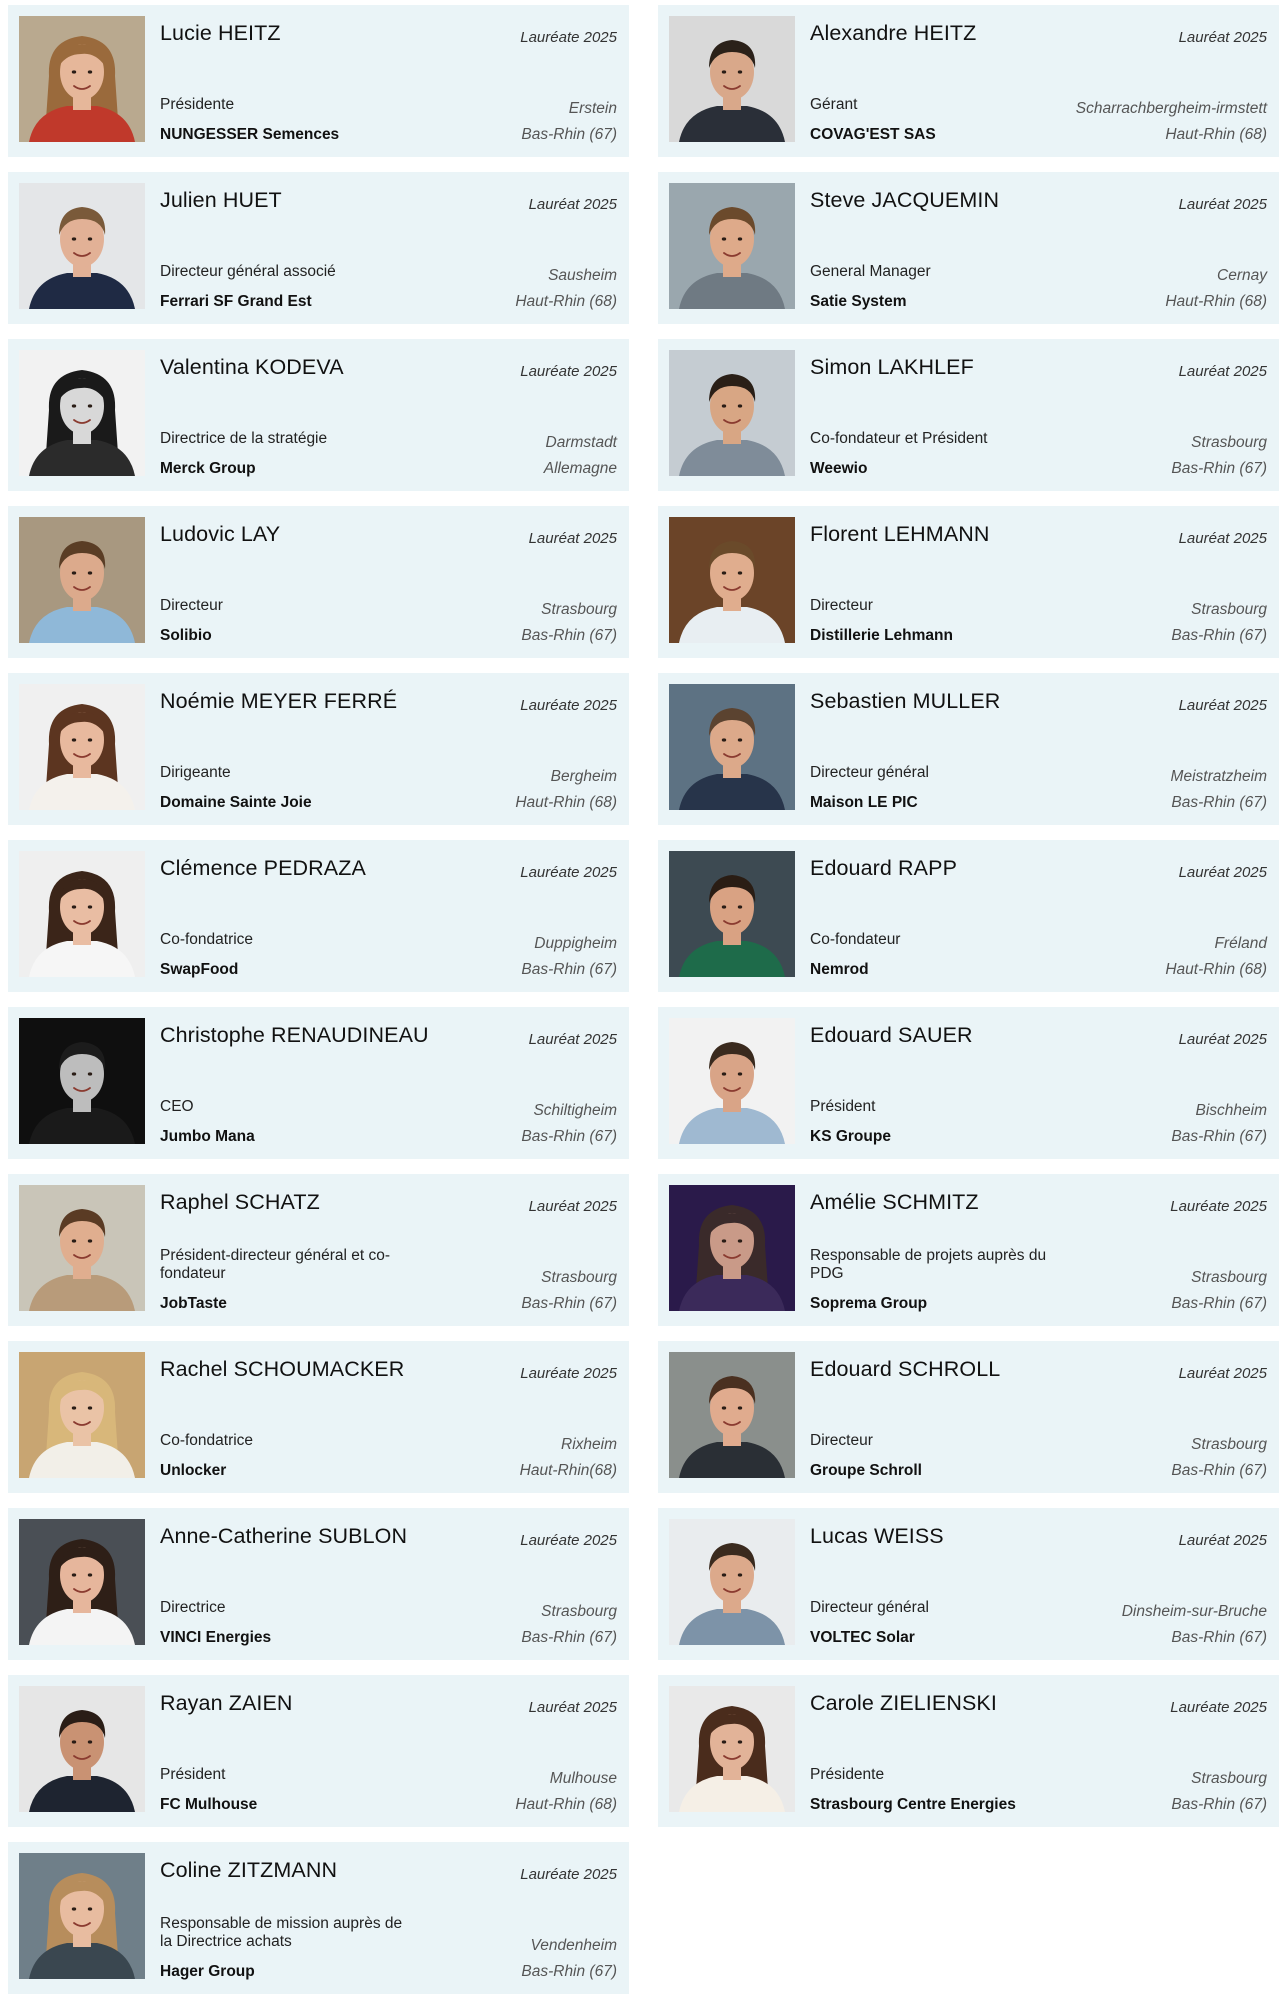 This screenshot has width=1287, height=1994. What do you see at coordinates (900, 534) in the screenshot?
I see `laureate-name: Florent LEHMANN` at bounding box center [900, 534].